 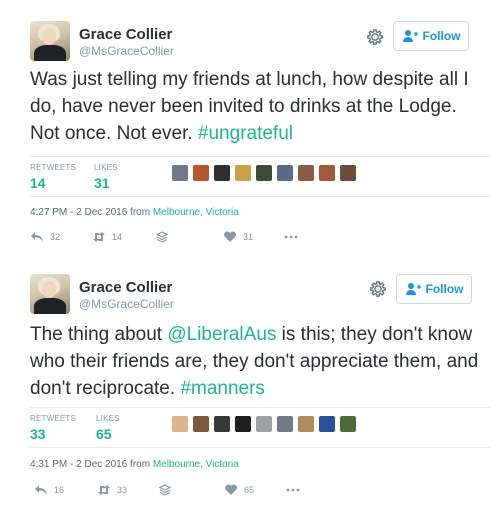 I want to click on retweet-button: 14, so click(x=107, y=237).